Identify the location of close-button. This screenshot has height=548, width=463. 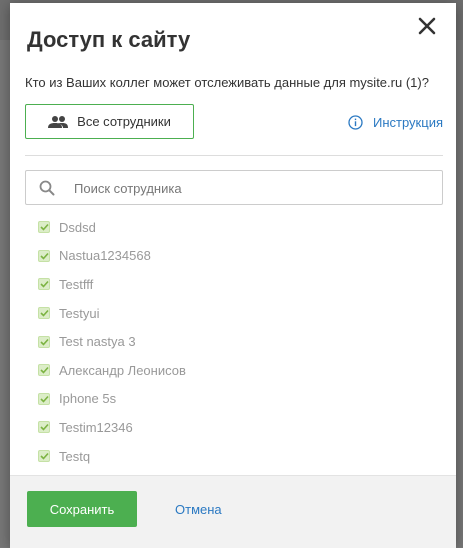
(427, 26).